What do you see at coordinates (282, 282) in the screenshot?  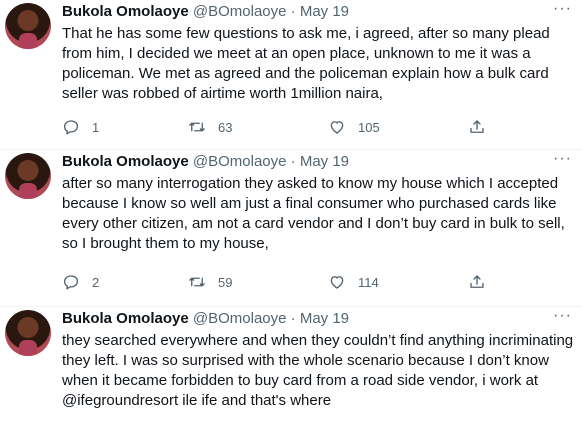 I see `tweet-actions: 2 59 114` at bounding box center [282, 282].